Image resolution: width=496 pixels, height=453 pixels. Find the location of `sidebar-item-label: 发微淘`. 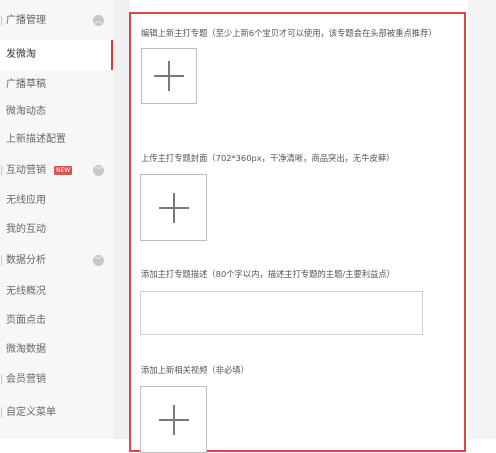

sidebar-item-label: 发微淘 is located at coordinates (21, 54).